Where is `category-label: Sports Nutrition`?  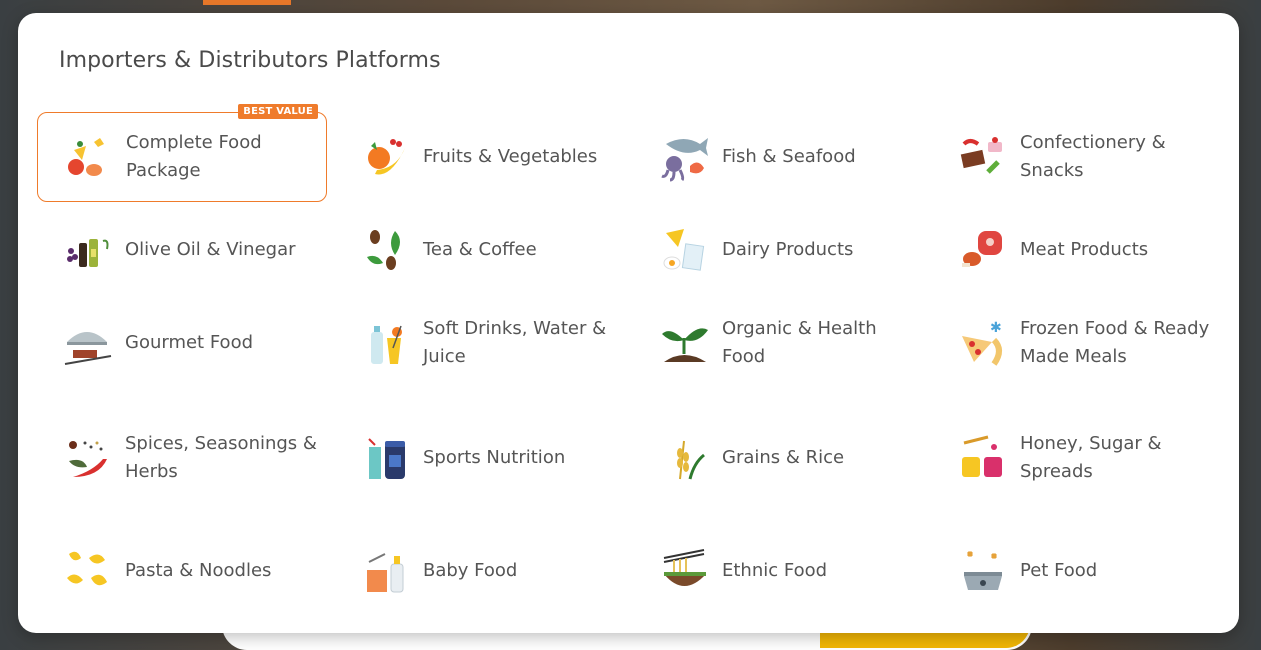 category-label: Sports Nutrition is located at coordinates (494, 457).